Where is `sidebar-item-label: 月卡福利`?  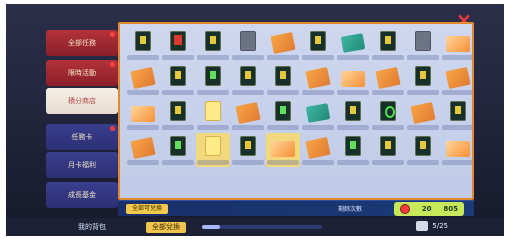 sidebar-item-label: 月卡福利 is located at coordinates (82, 165).